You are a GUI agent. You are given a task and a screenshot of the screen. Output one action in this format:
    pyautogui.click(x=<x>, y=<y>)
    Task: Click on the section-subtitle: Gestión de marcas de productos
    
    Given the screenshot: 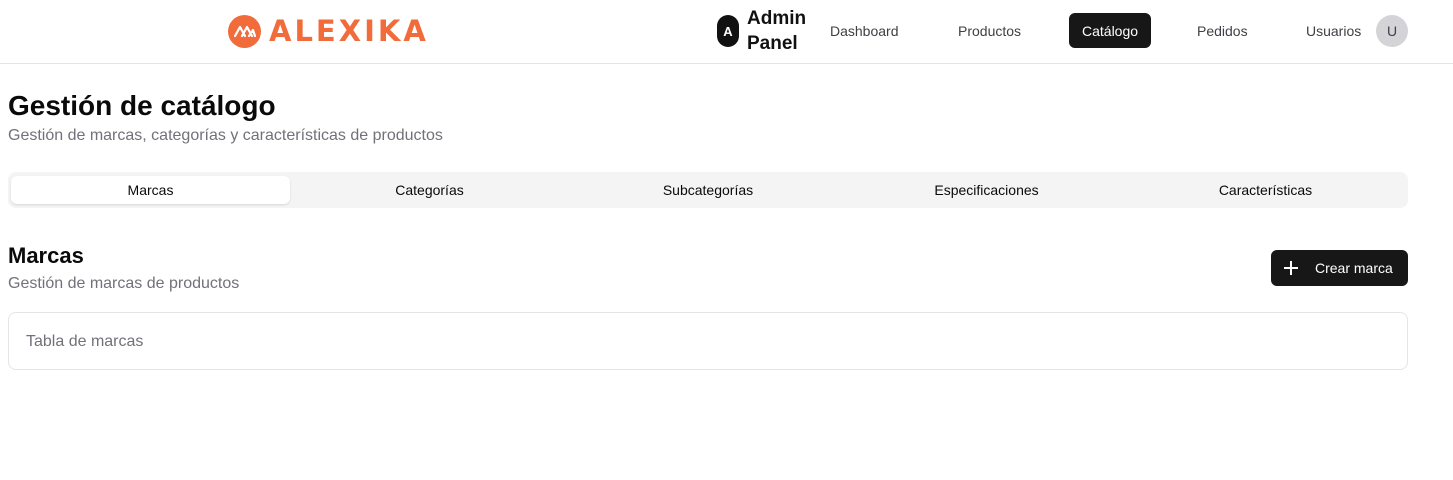 What is the action you would take?
    pyautogui.click(x=124, y=283)
    